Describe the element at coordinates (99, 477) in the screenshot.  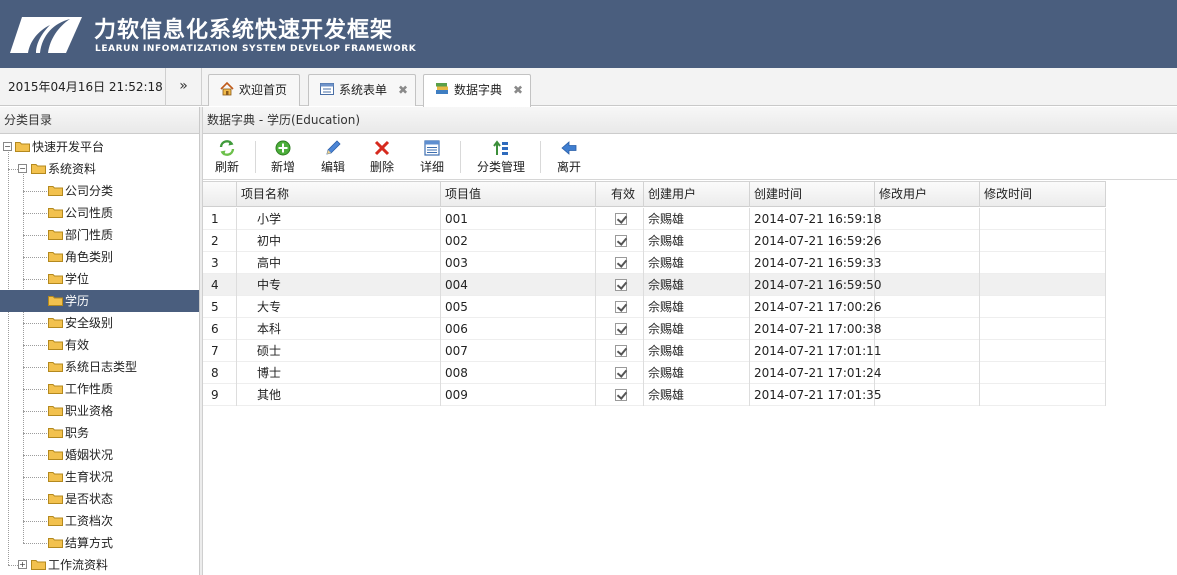
I see `tree-node-fertility-status: 生育状况` at that location.